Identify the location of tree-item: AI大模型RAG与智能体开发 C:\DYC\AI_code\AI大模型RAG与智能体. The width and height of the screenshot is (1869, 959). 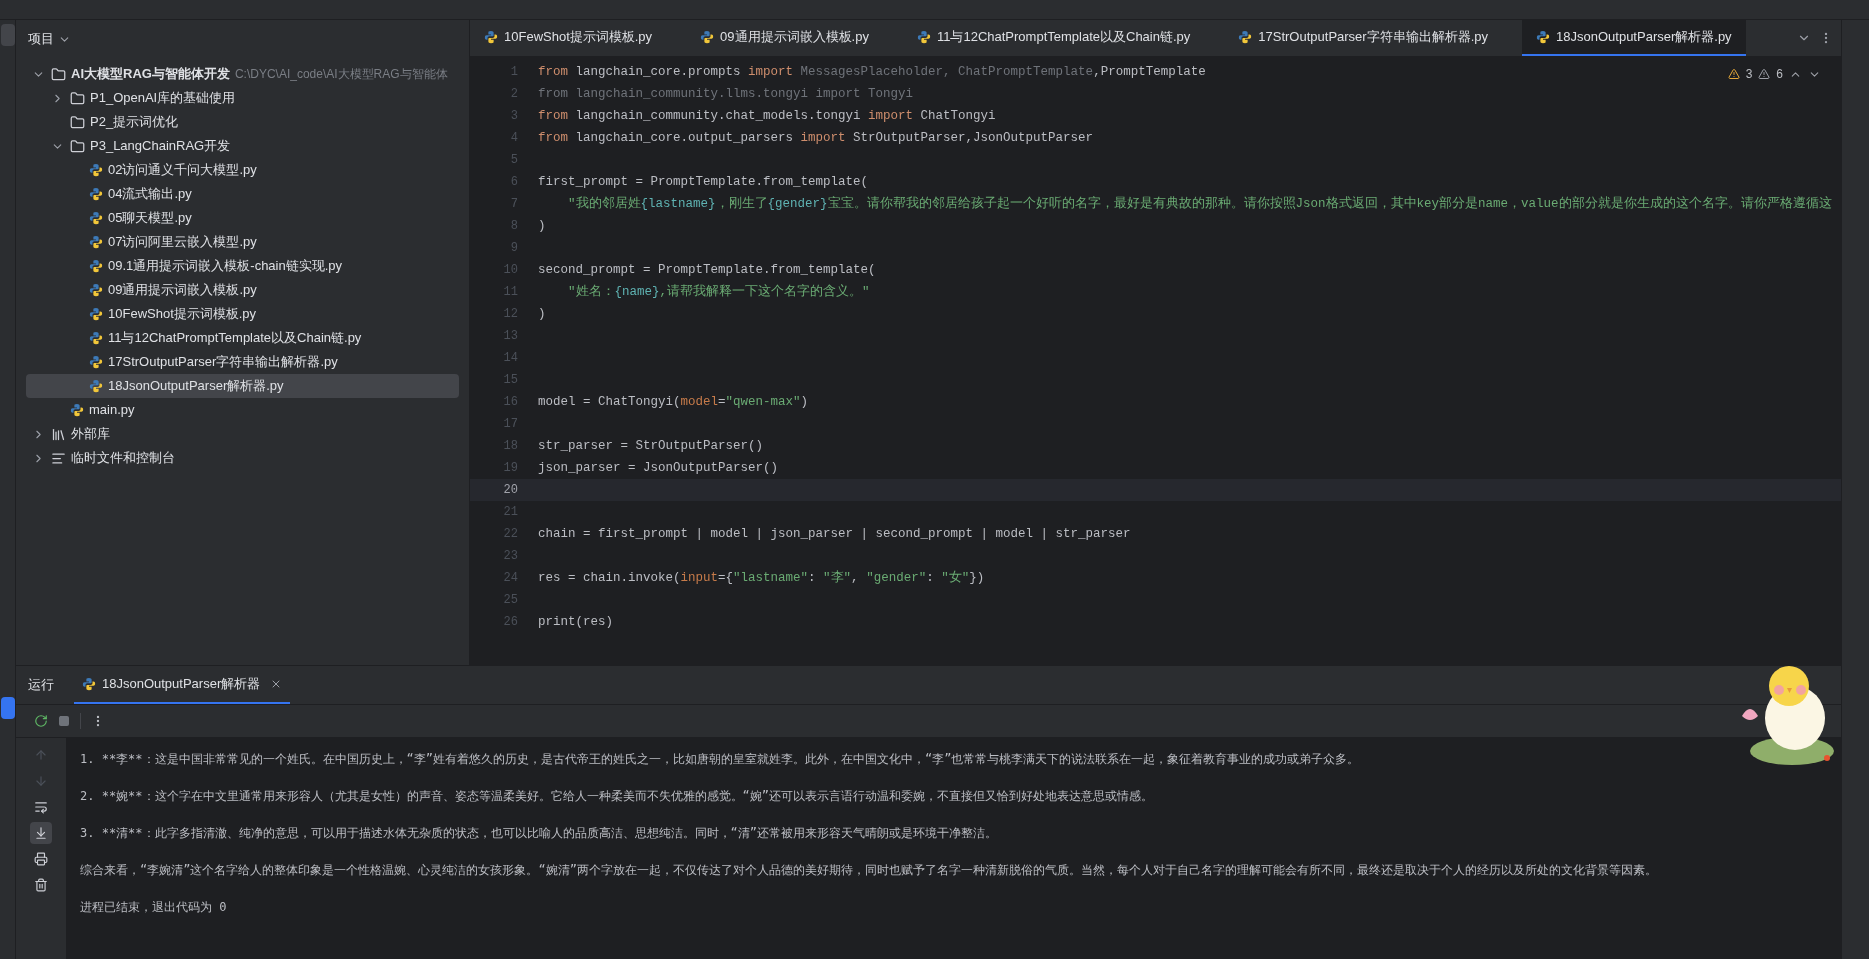
(242, 74).